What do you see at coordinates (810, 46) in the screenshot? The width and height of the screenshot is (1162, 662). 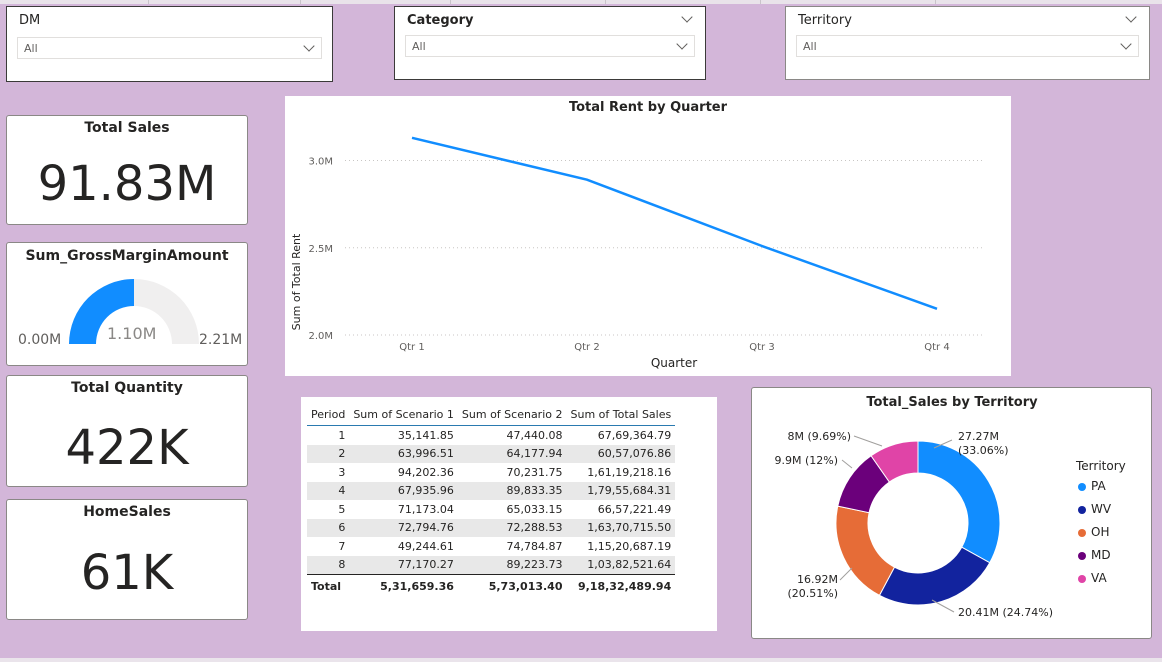 I see `territory-dropdown-value: All` at bounding box center [810, 46].